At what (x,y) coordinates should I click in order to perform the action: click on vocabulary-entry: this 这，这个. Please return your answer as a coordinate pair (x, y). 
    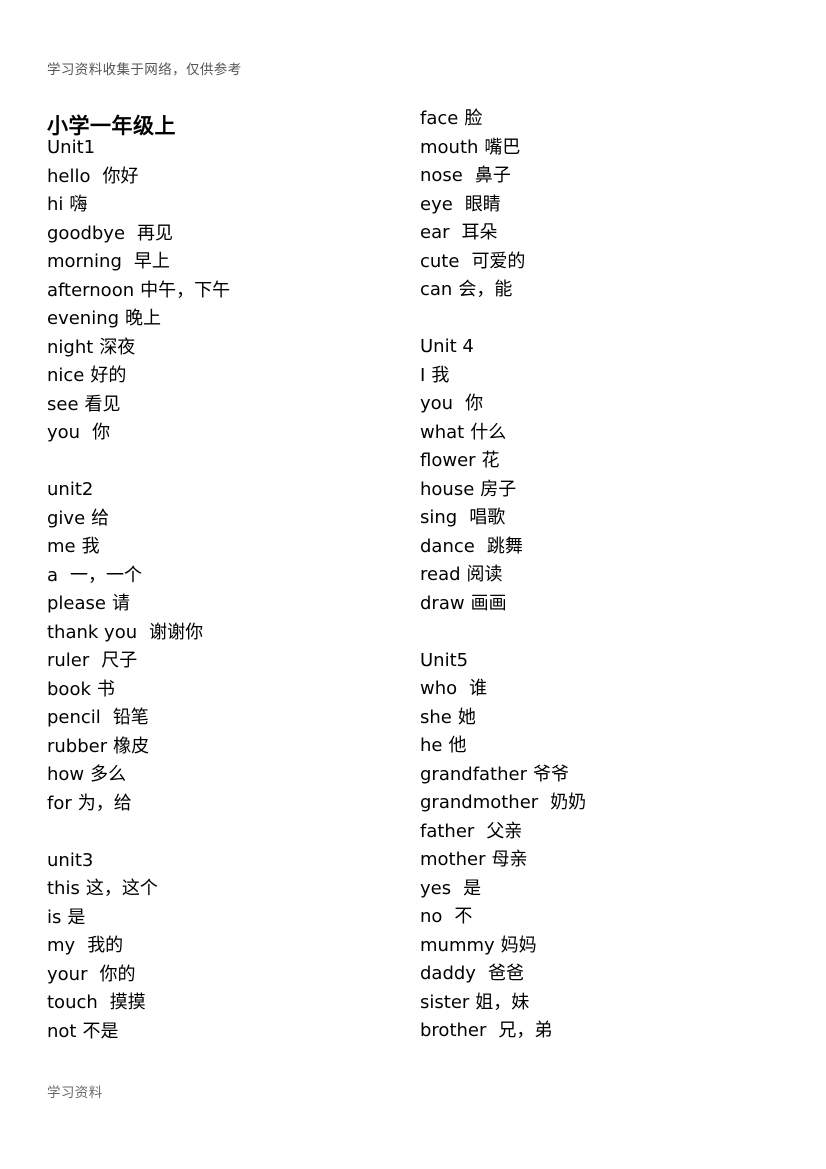
    Looking at the image, I should click on (227, 888).